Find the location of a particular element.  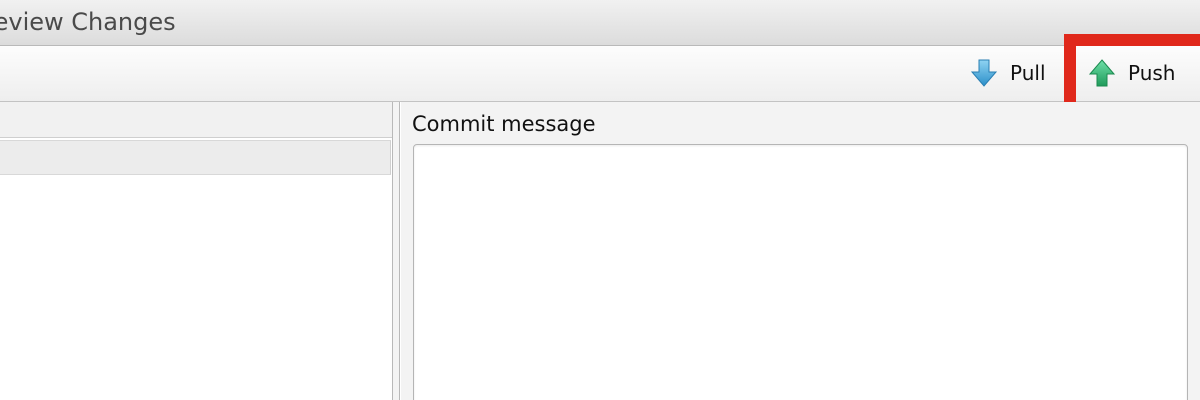

file-list-header is located at coordinates (196, 120).